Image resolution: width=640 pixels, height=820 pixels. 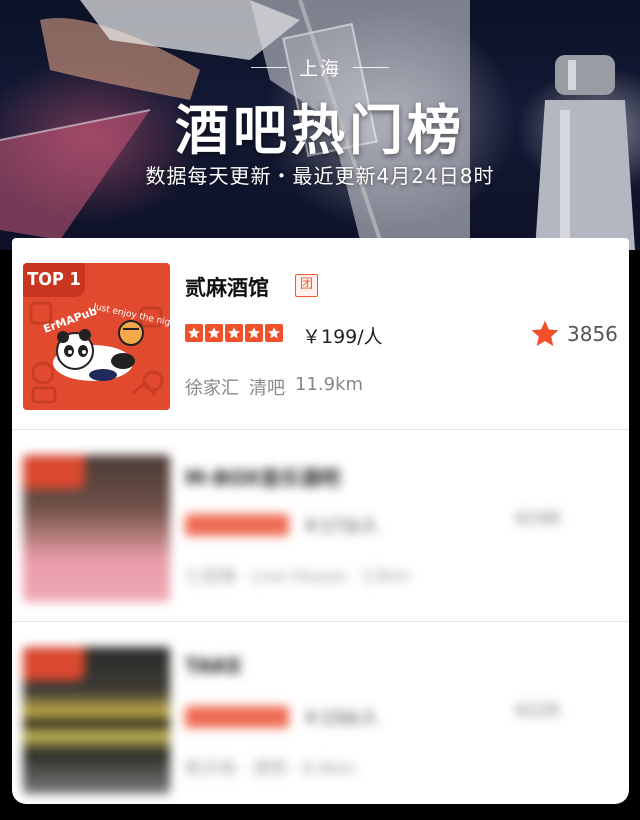 I want to click on average-price: ￥150/人, so click(x=340, y=718).